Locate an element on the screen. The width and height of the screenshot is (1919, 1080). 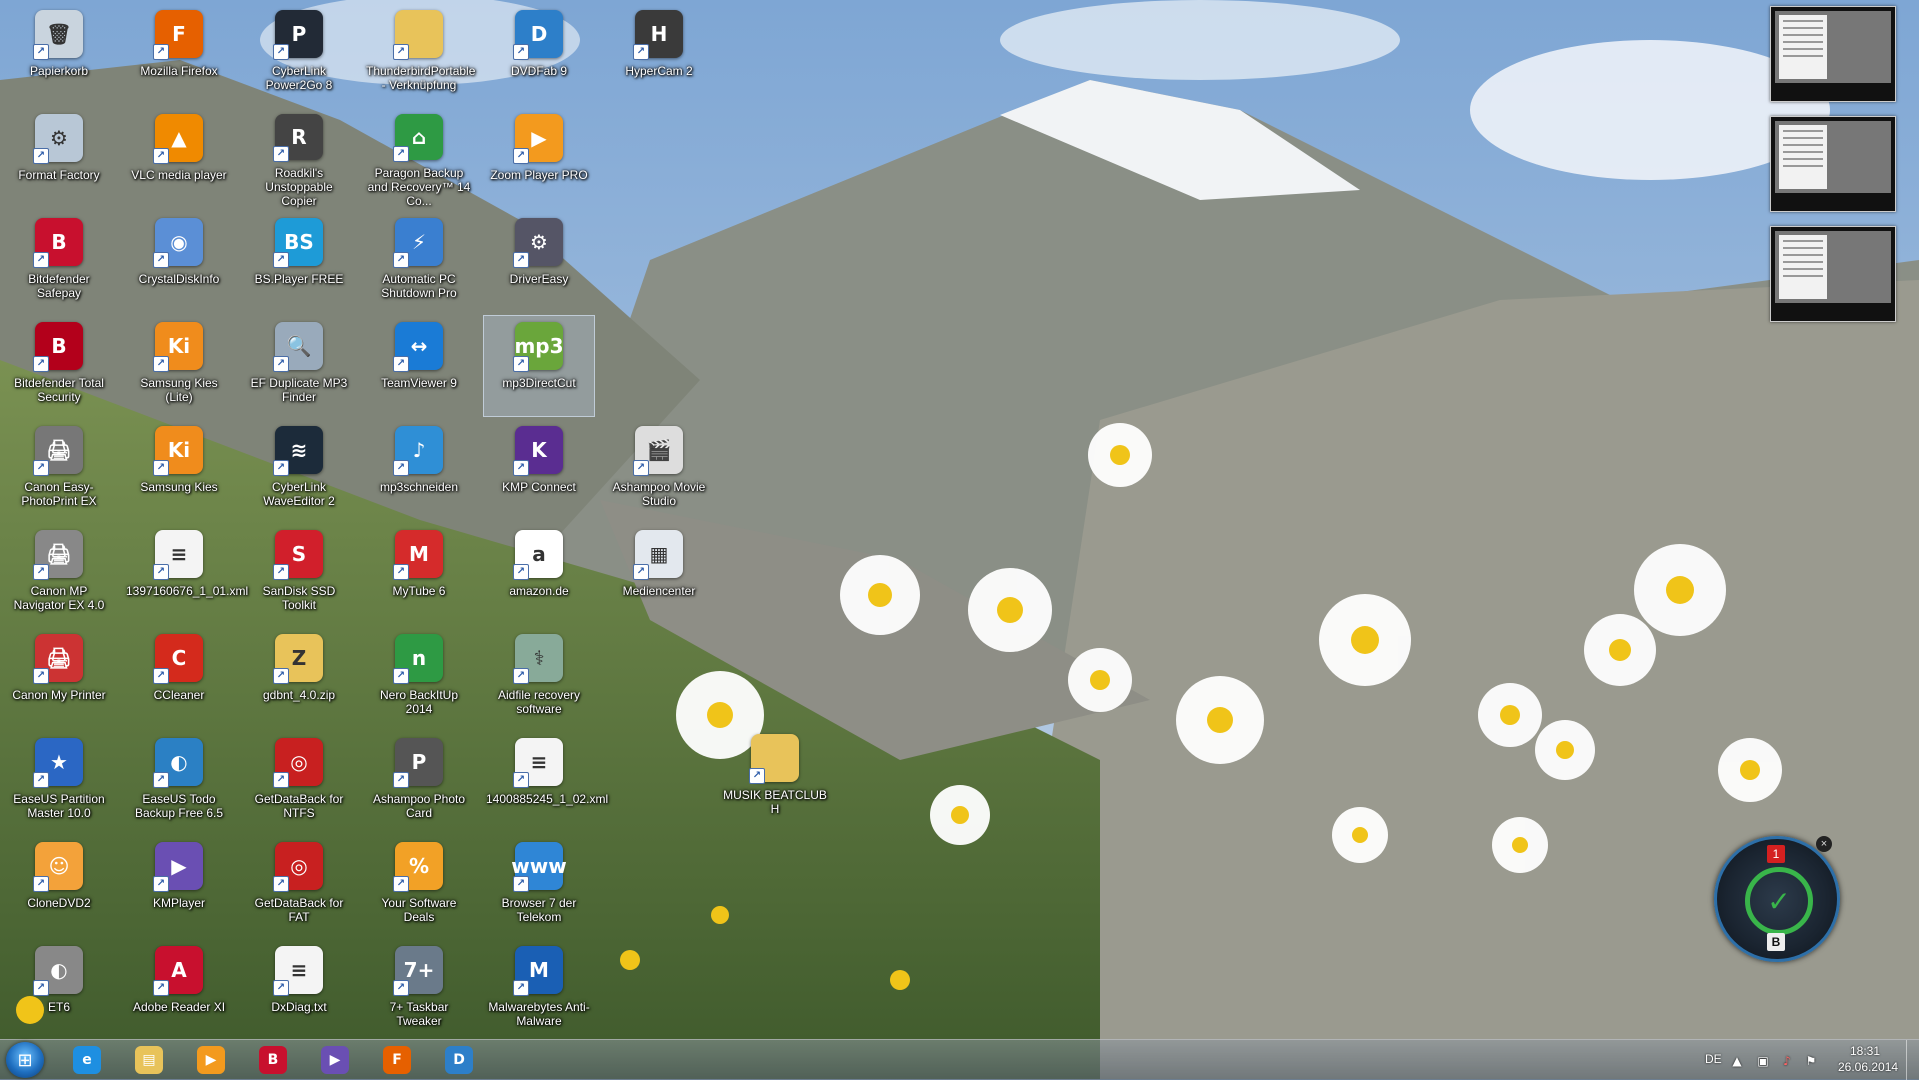
desktop-icon: ≡ ↗ DxDiag.txt is located at coordinates (299, 990).